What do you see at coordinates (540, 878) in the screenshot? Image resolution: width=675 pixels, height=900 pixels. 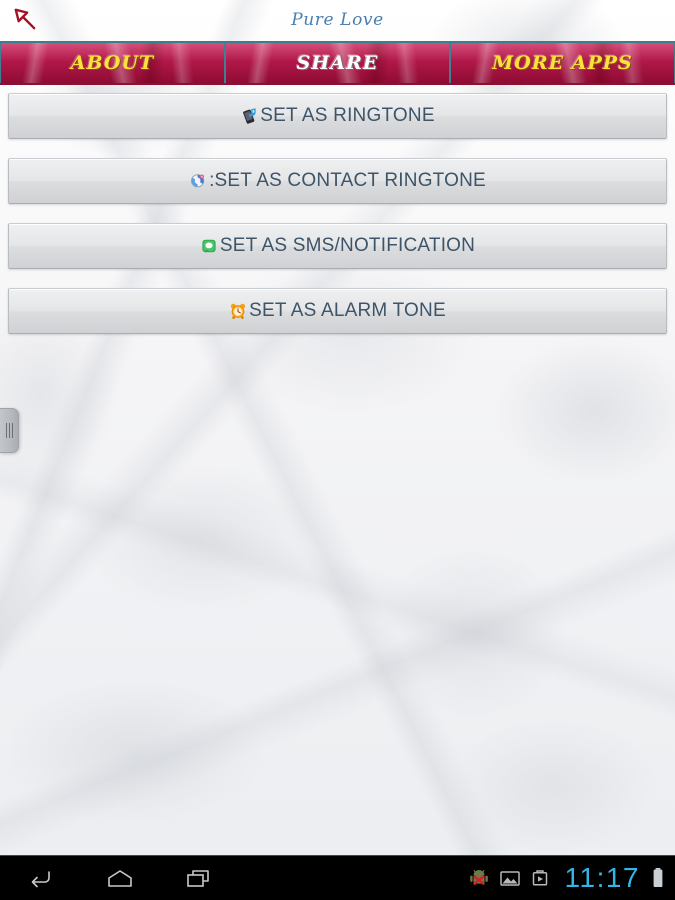 I see `usb-transfer-icon` at bounding box center [540, 878].